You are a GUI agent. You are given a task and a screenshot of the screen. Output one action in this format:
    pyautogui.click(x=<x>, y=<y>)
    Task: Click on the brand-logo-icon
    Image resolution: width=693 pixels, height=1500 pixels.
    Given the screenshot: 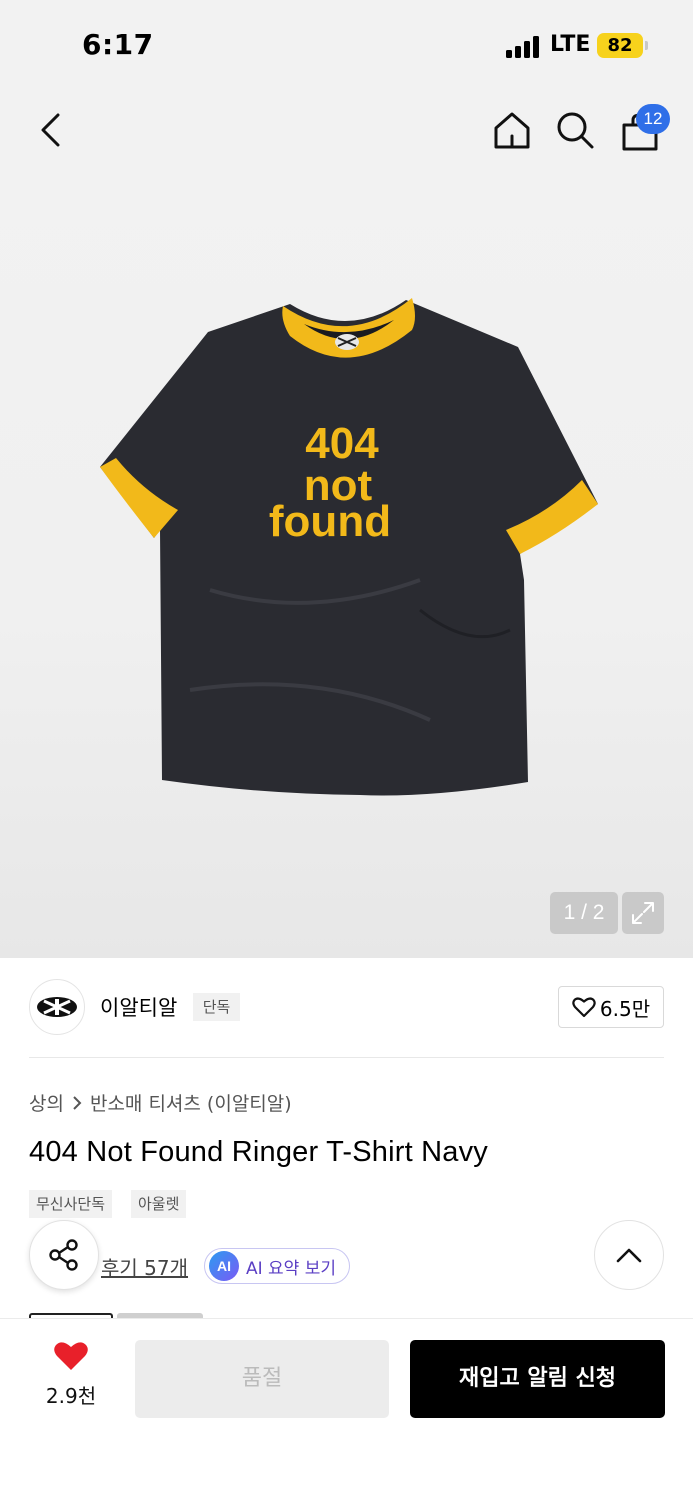 What is the action you would take?
    pyautogui.click(x=57, y=1007)
    